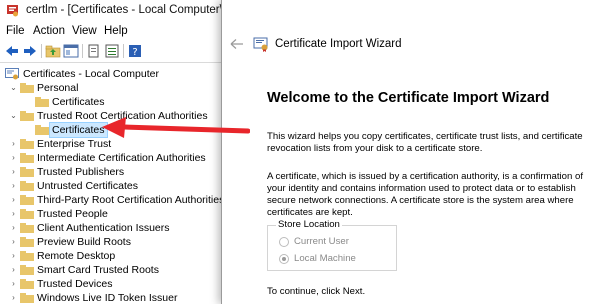  Describe the element at coordinates (408, 98) in the screenshot. I see `wizard-heading: Welcome to the Certificate Import Wizard` at that location.